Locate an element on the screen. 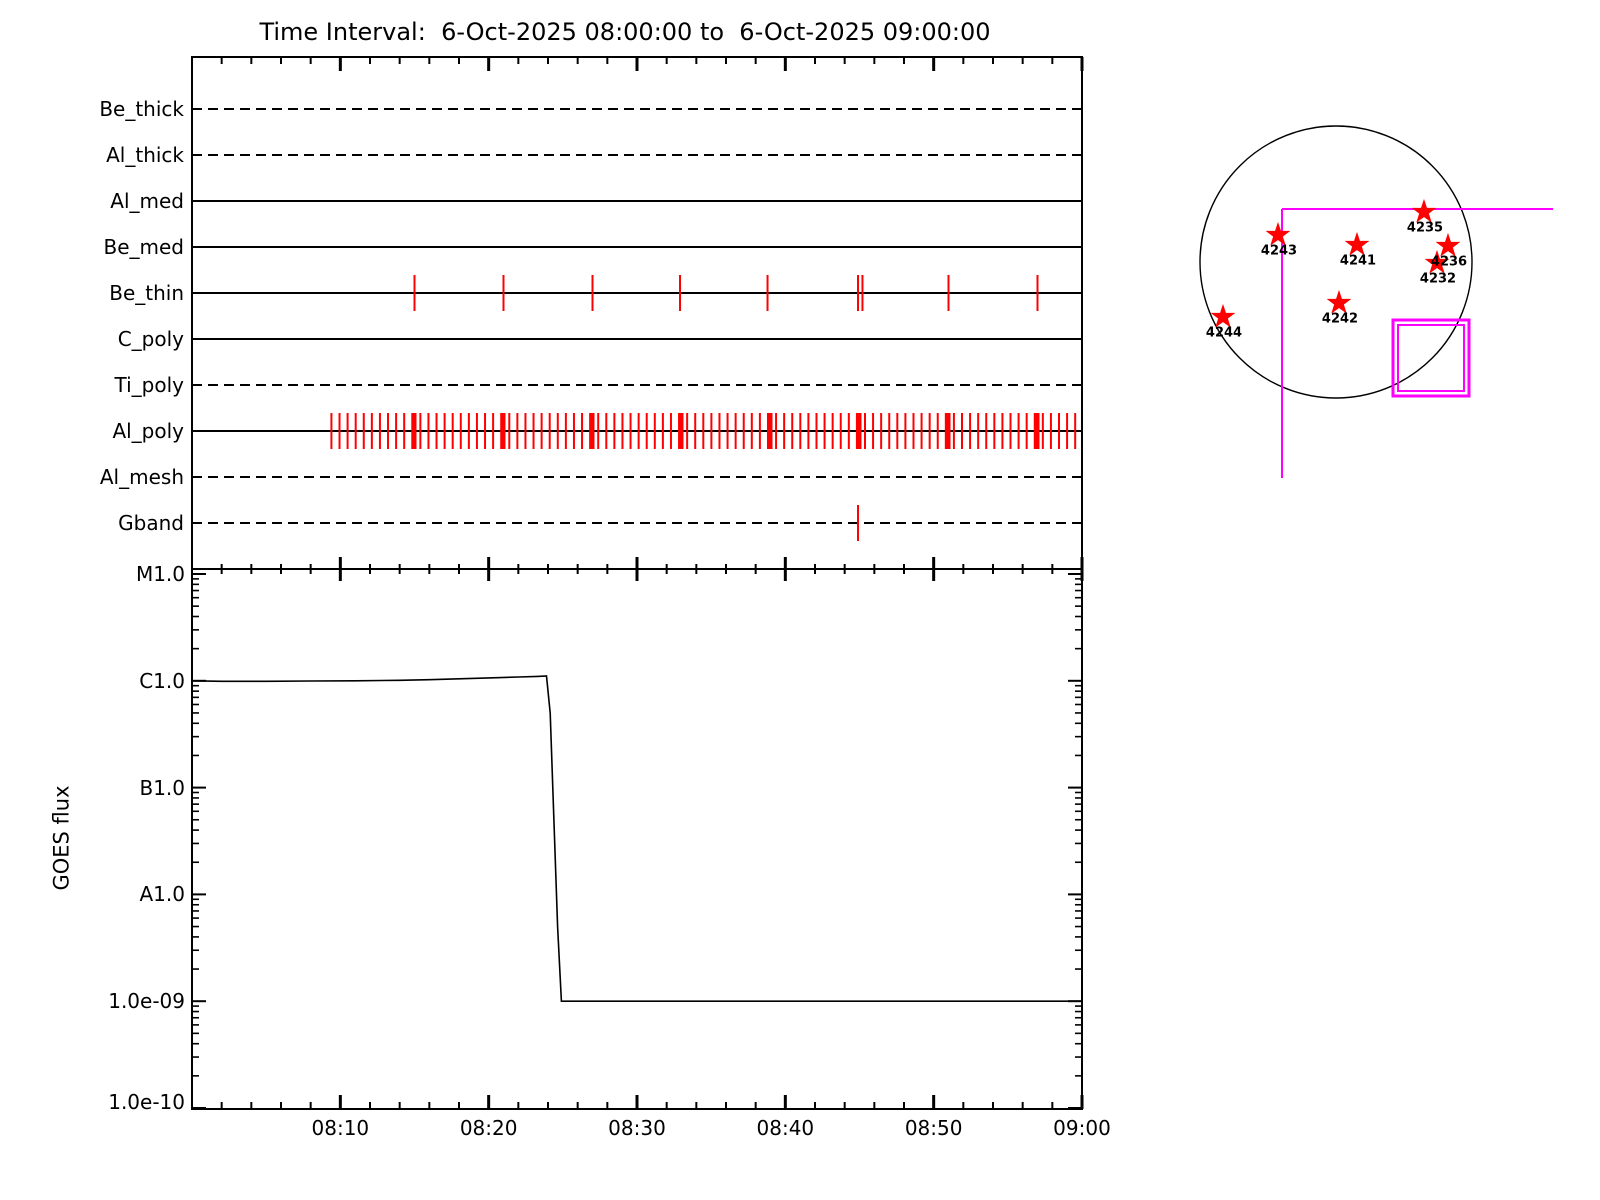  filter-row-label-al_poly: Al_poly is located at coordinates (148, 431).